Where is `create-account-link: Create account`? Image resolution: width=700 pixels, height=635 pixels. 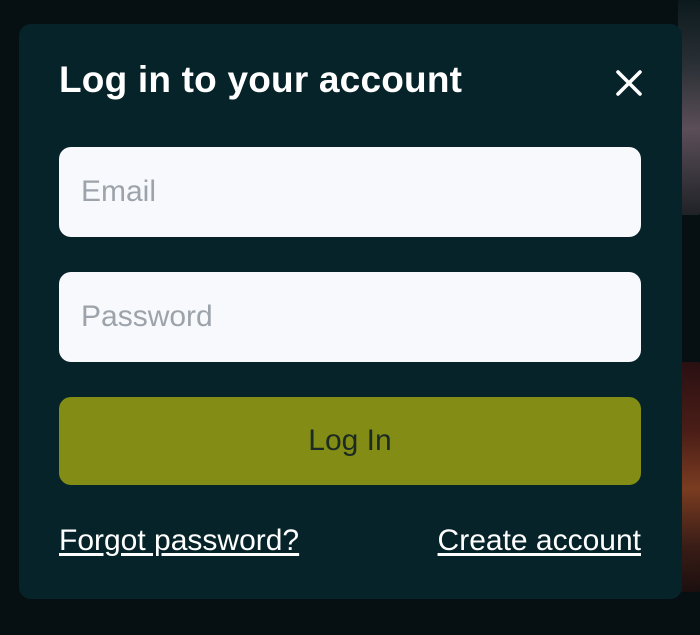 create-account-link: Create account is located at coordinates (539, 541).